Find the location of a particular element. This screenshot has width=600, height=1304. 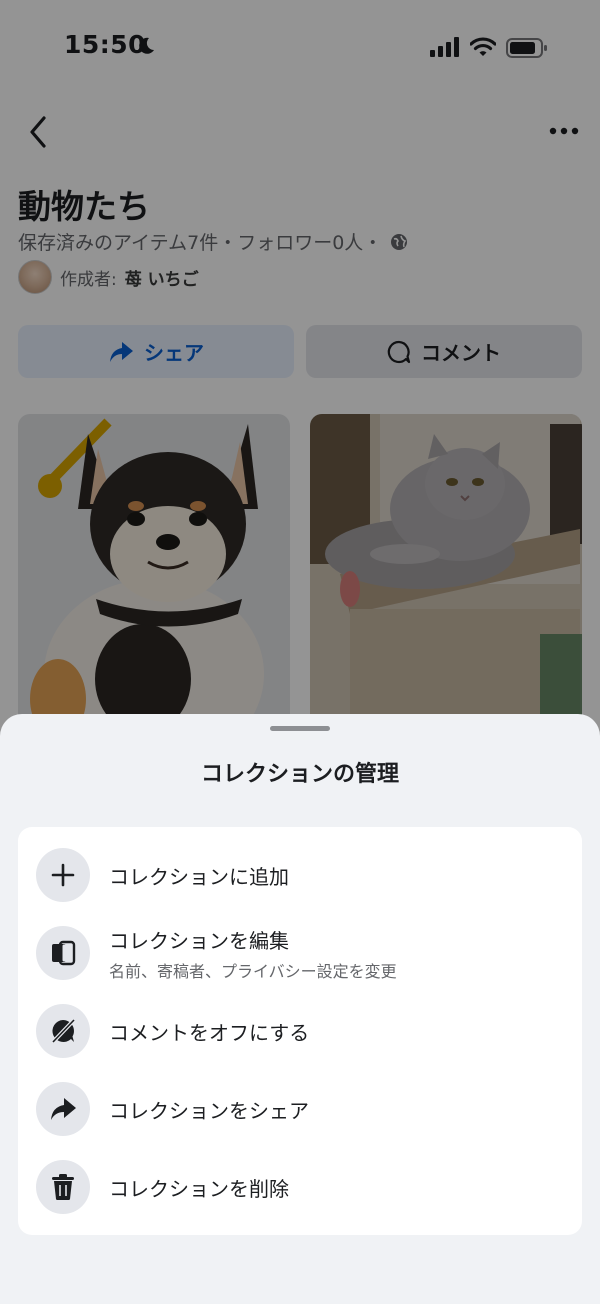

share-collection-label: コレクションをシェア is located at coordinates (209, 1110).